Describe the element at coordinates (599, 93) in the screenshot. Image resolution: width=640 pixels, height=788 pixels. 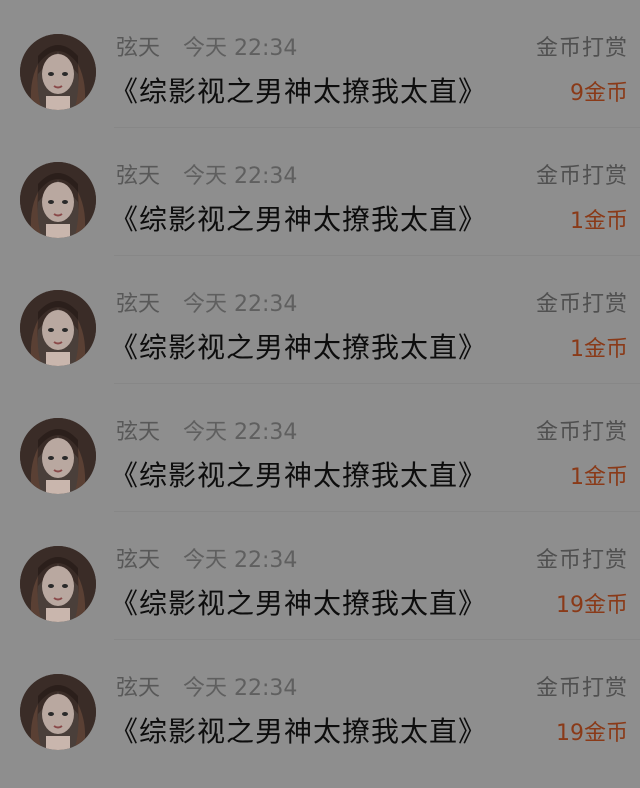
I see `reward-amount: 9金币` at that location.